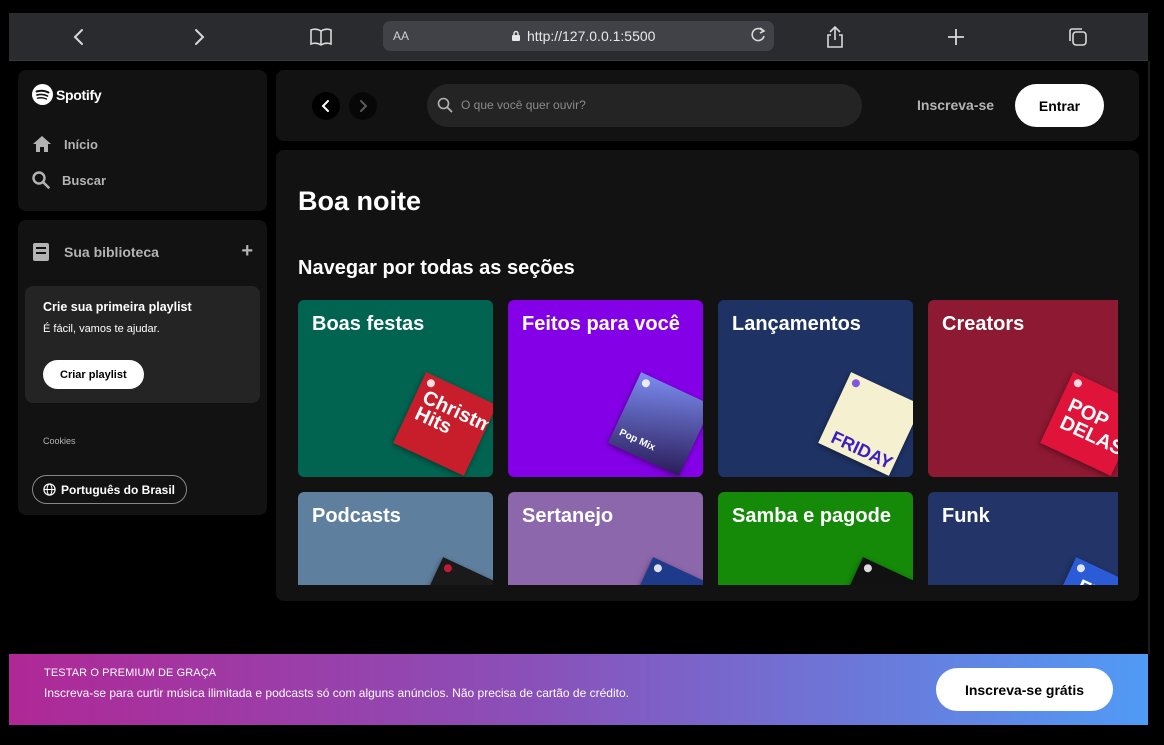  Describe the element at coordinates (79, 37) in the screenshot. I see `back-icon` at that location.